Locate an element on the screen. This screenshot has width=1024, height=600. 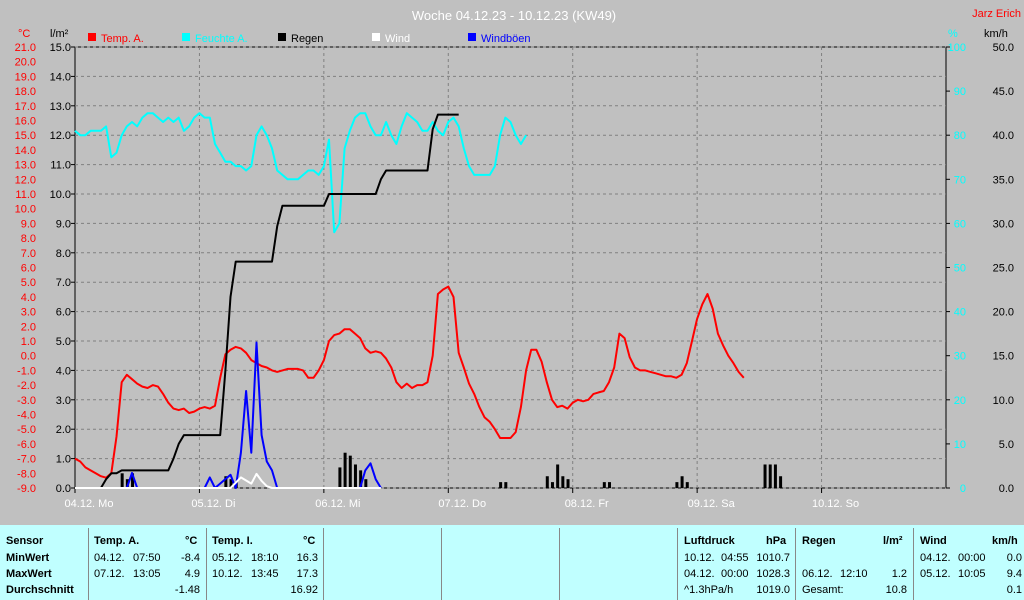
temp-axis-label: 16.0 is located at coordinates (25, 122).